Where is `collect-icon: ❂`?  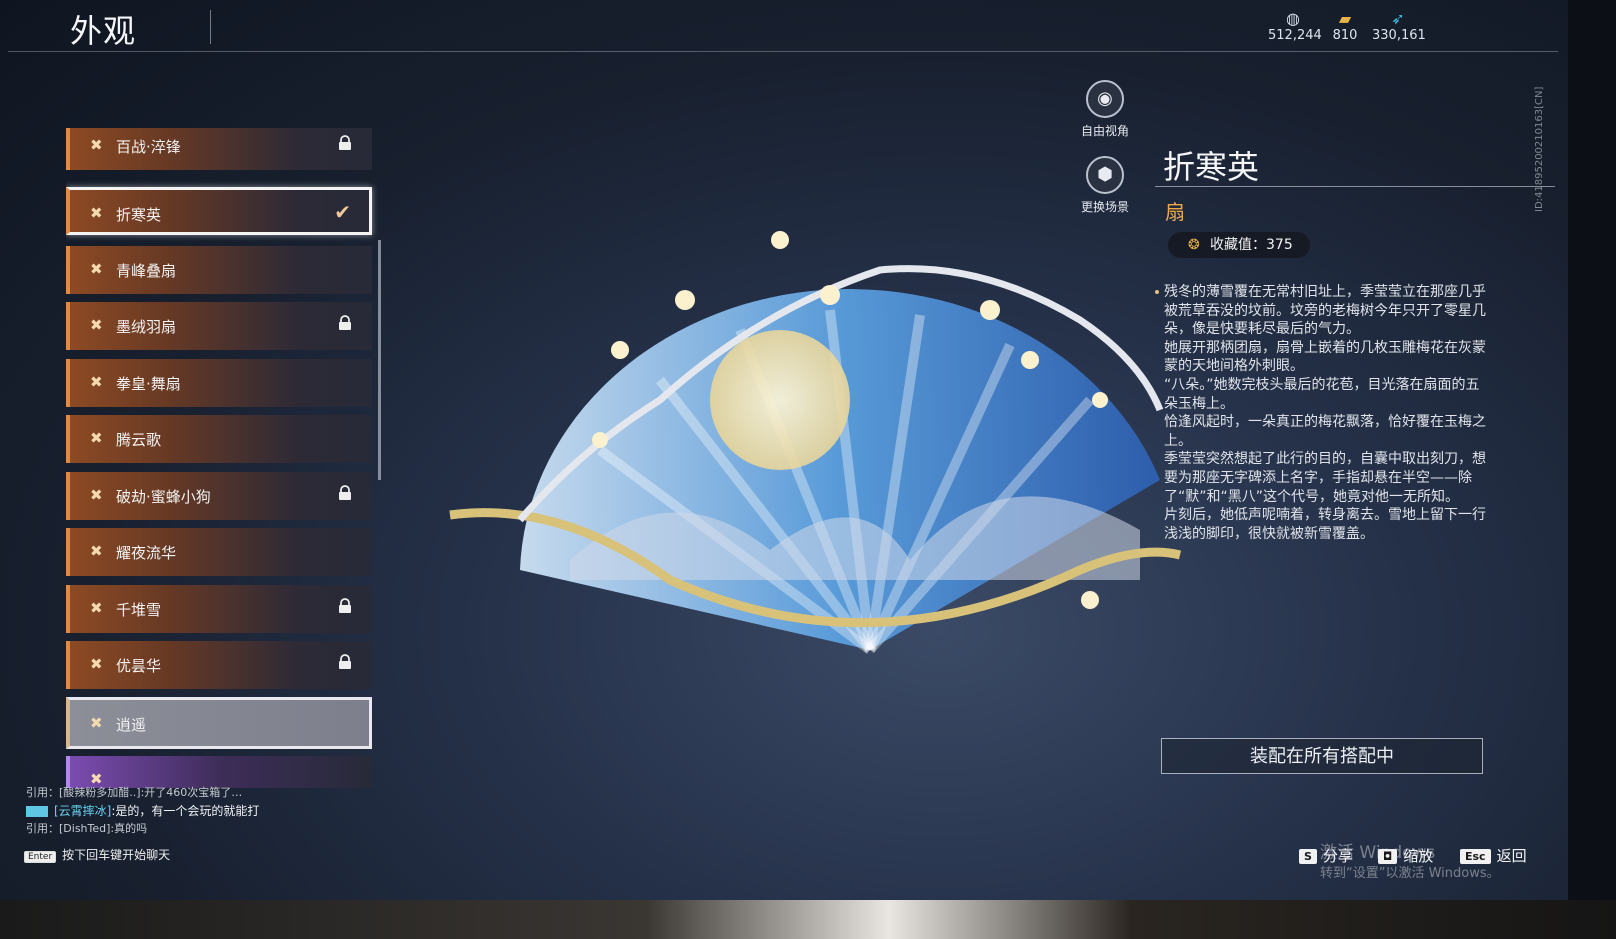 collect-icon: ❂ is located at coordinates (1194, 245).